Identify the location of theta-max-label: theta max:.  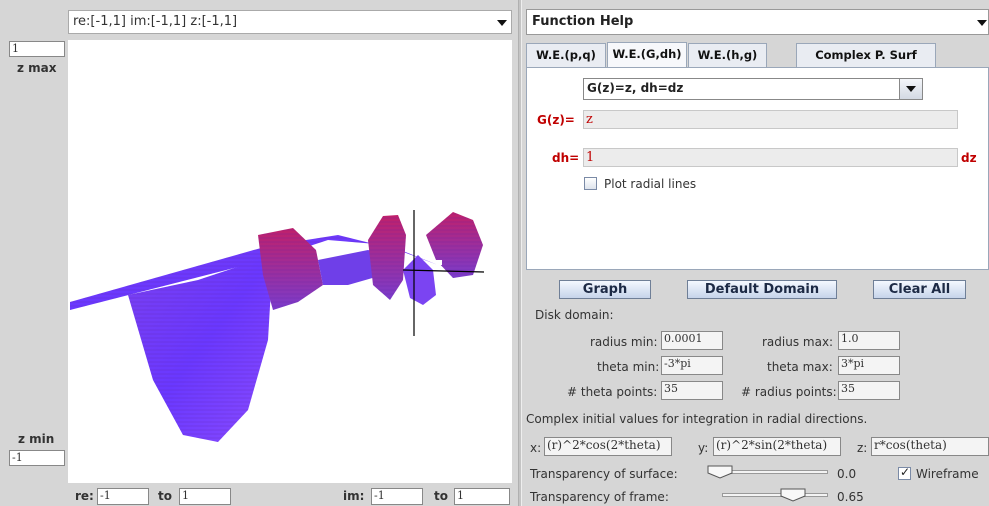
(800, 367).